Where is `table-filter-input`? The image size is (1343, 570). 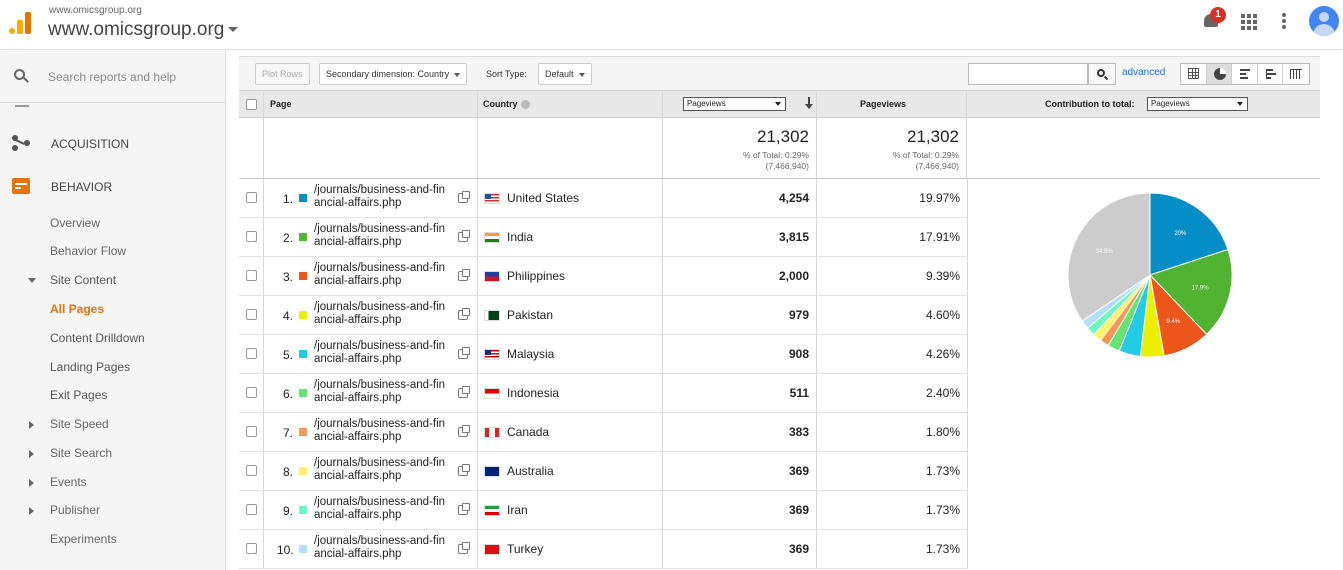
table-filter-input is located at coordinates (1028, 74).